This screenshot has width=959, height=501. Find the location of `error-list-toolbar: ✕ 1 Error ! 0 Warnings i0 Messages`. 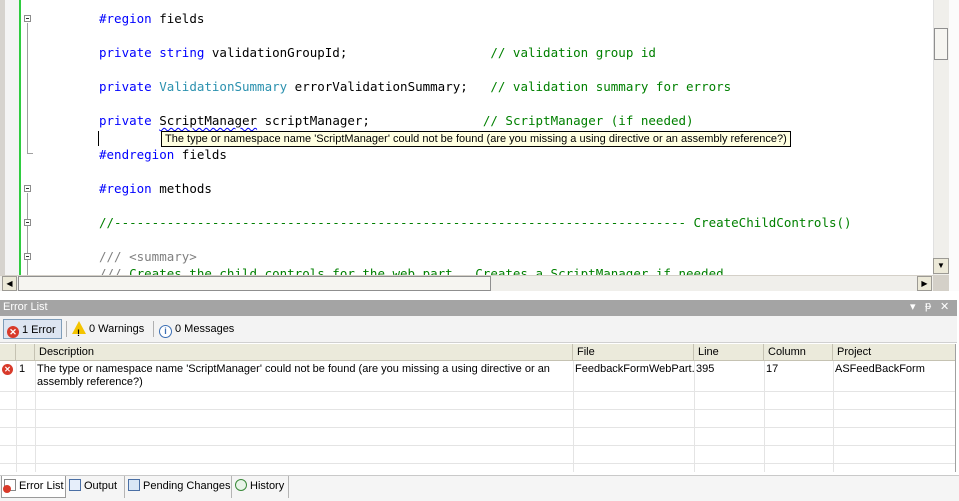

error-list-toolbar: ✕ 1 Error ! 0 Warnings i0 Messages is located at coordinates (478, 329).